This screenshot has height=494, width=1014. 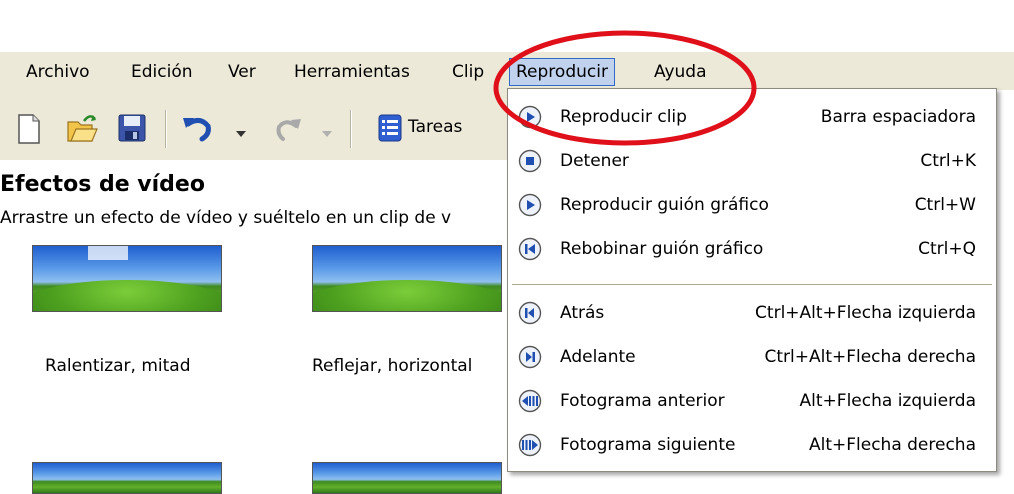 What do you see at coordinates (752, 401) in the screenshot?
I see `menu-item-previous-frame: Fotograma anterior Alt+Flecha izquierda` at bounding box center [752, 401].